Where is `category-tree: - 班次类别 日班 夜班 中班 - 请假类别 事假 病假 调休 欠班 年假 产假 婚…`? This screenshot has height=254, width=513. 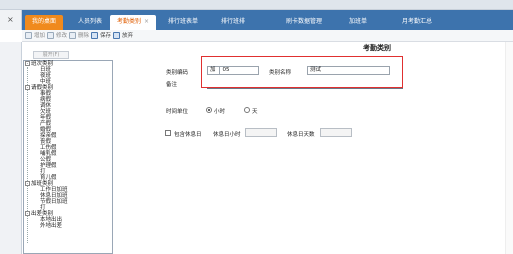
category-tree: - 班次类别 日班 夜班 中班 - 请假类别 事假 病假 调休 欠班 年假 产假 婚… is located at coordinates (68, 157).